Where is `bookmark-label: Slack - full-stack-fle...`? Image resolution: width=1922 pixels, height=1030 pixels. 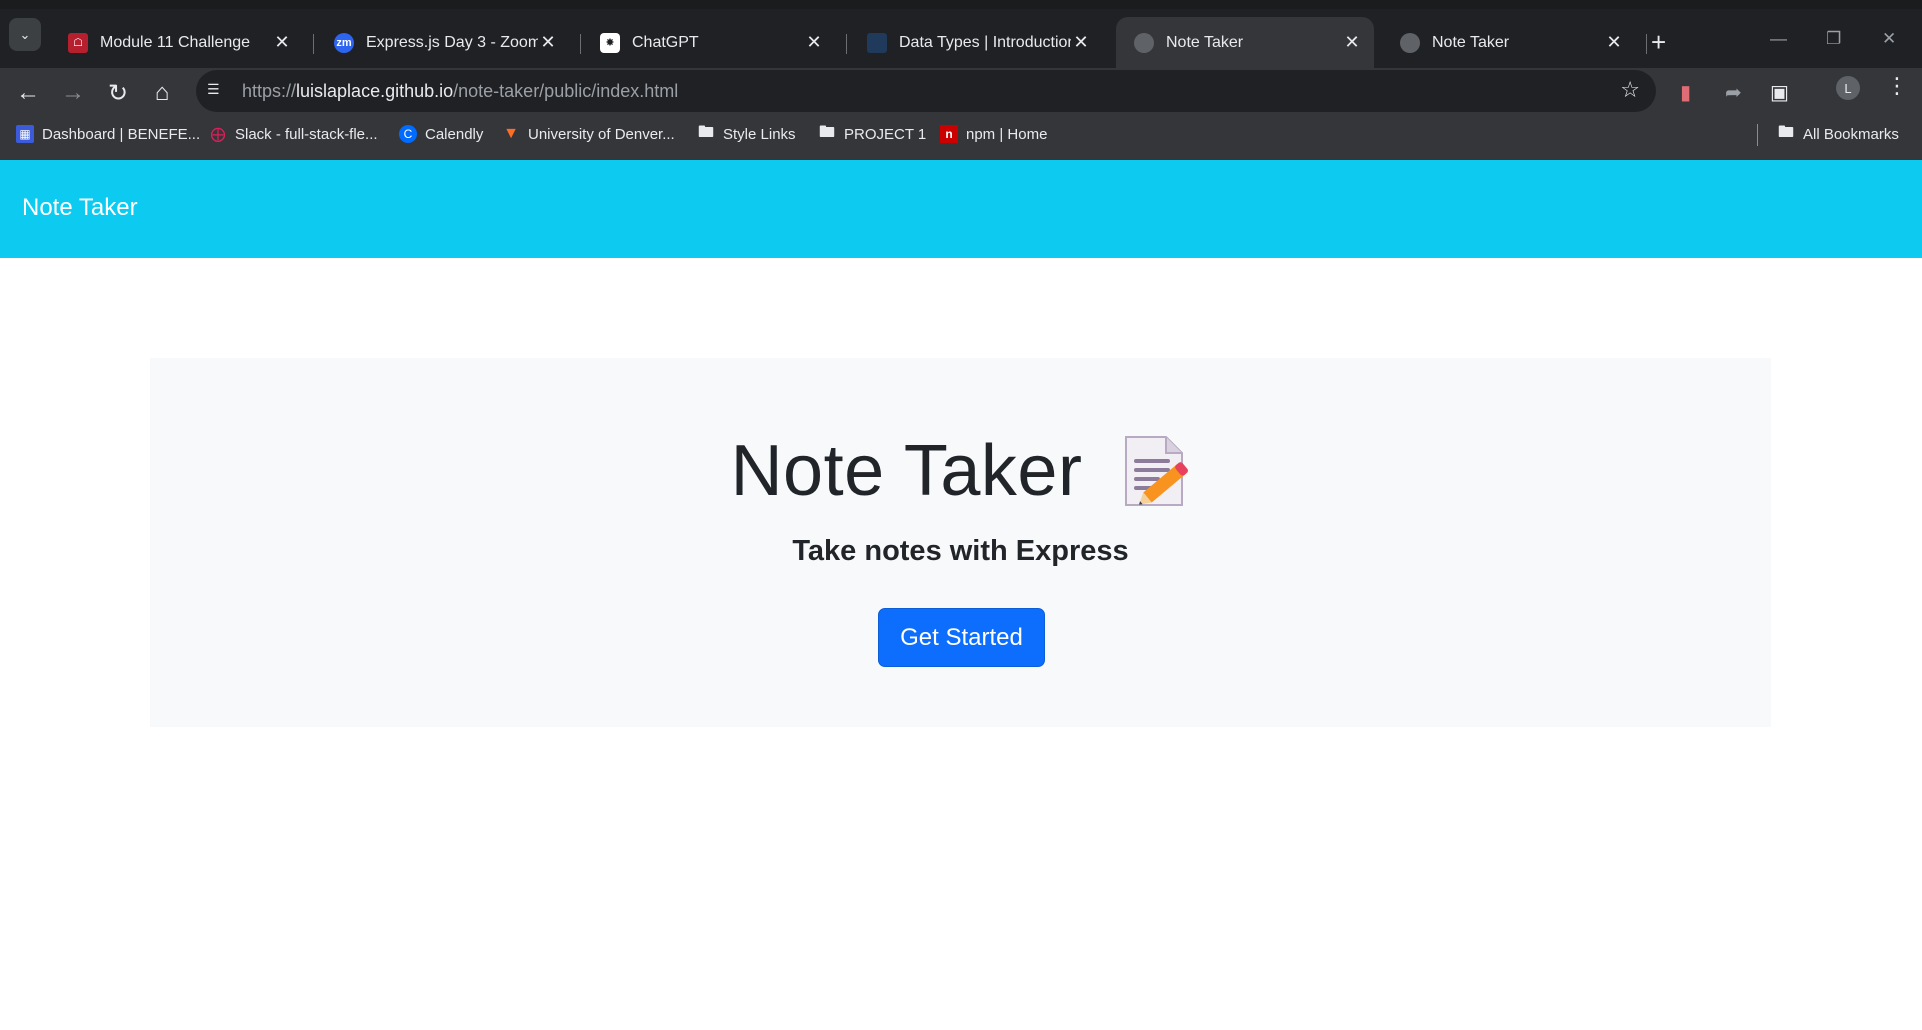 bookmark-label: Slack - full-stack-fle... is located at coordinates (306, 134).